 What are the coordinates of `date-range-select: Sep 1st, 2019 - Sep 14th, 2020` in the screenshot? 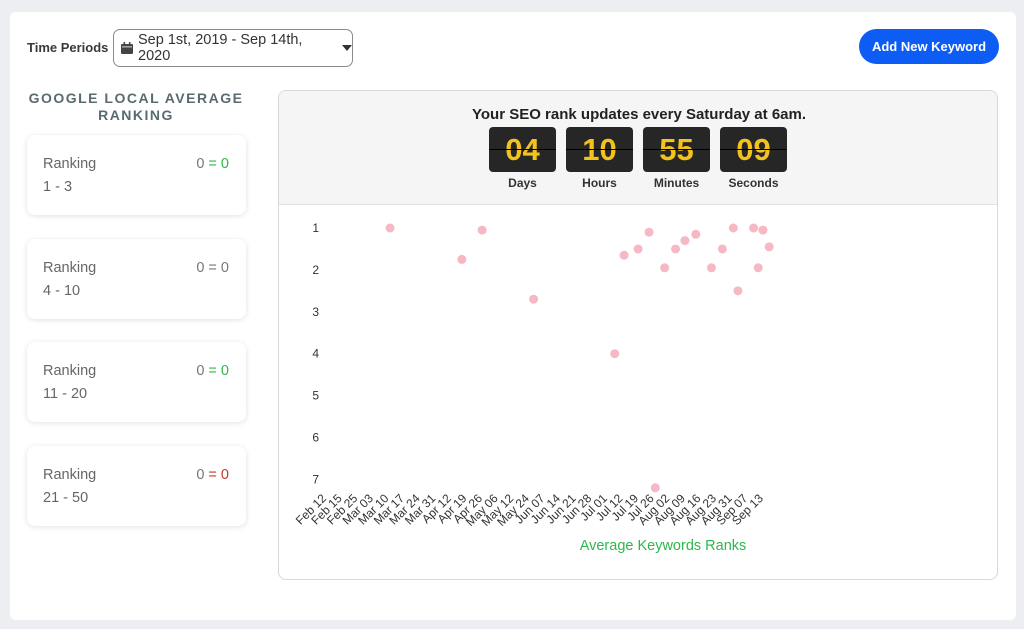 It's located at (233, 48).